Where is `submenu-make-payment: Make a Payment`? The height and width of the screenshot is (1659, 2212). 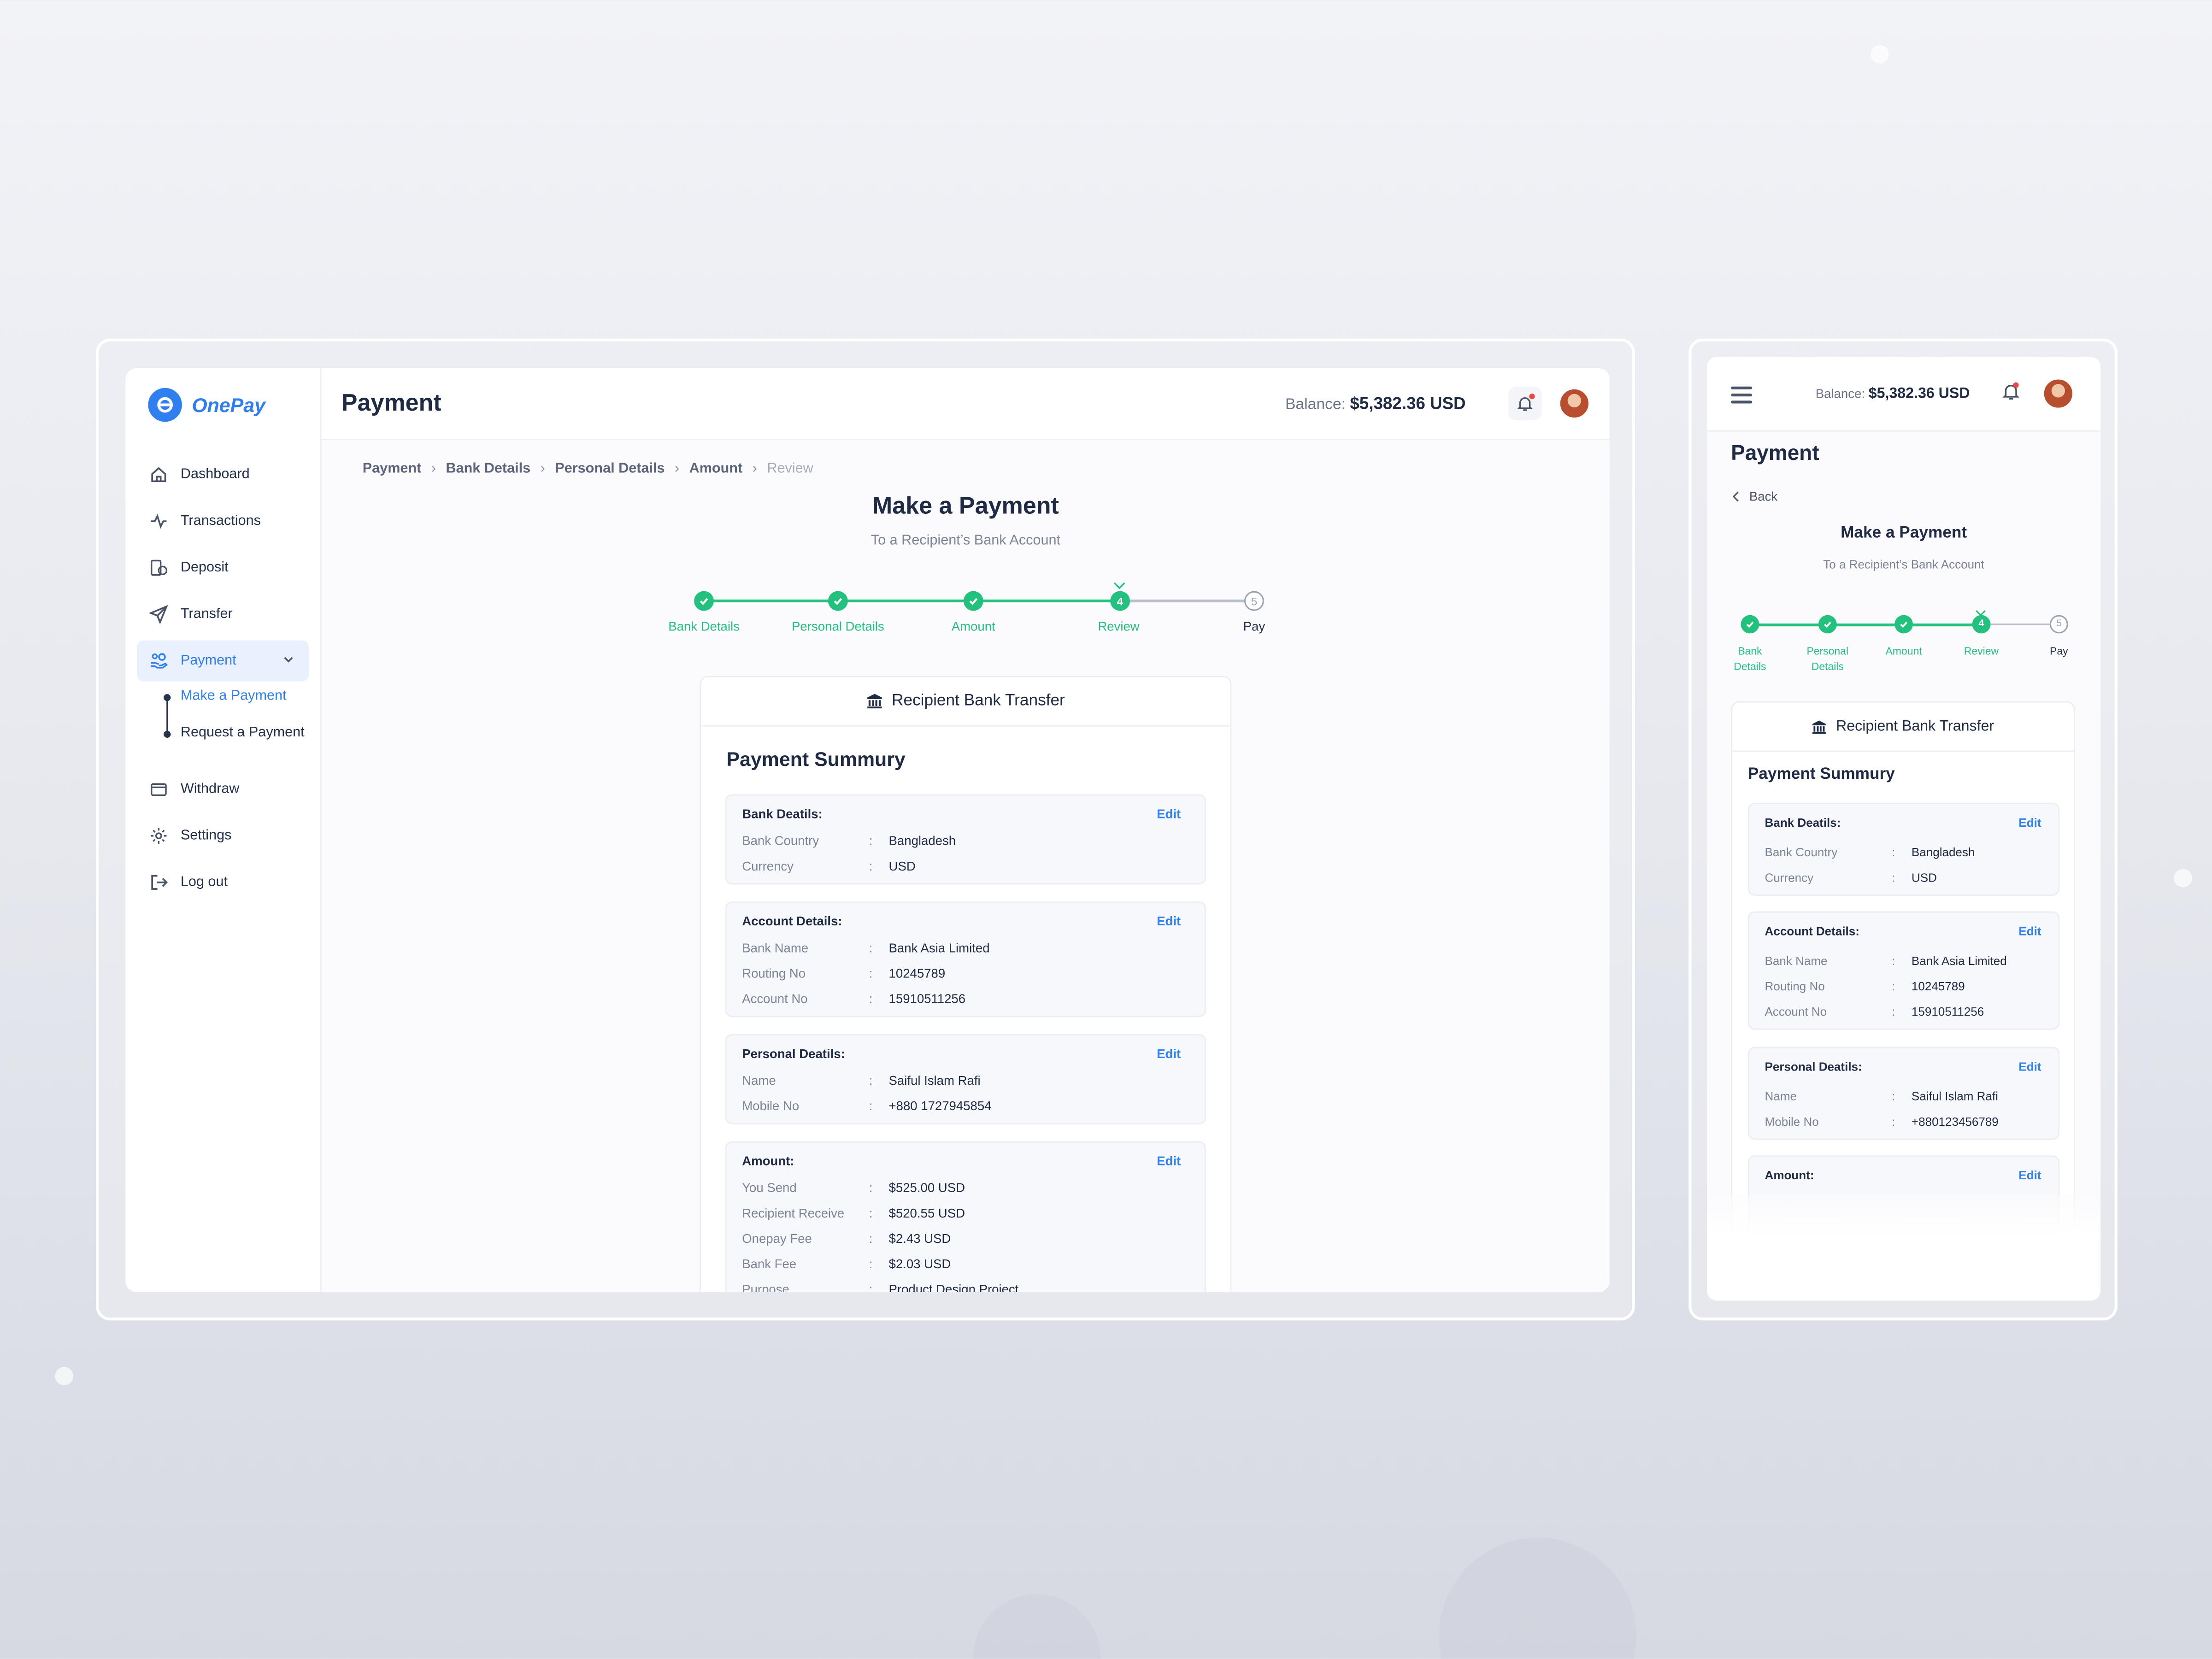 submenu-make-payment: Make a Payment is located at coordinates (245, 705).